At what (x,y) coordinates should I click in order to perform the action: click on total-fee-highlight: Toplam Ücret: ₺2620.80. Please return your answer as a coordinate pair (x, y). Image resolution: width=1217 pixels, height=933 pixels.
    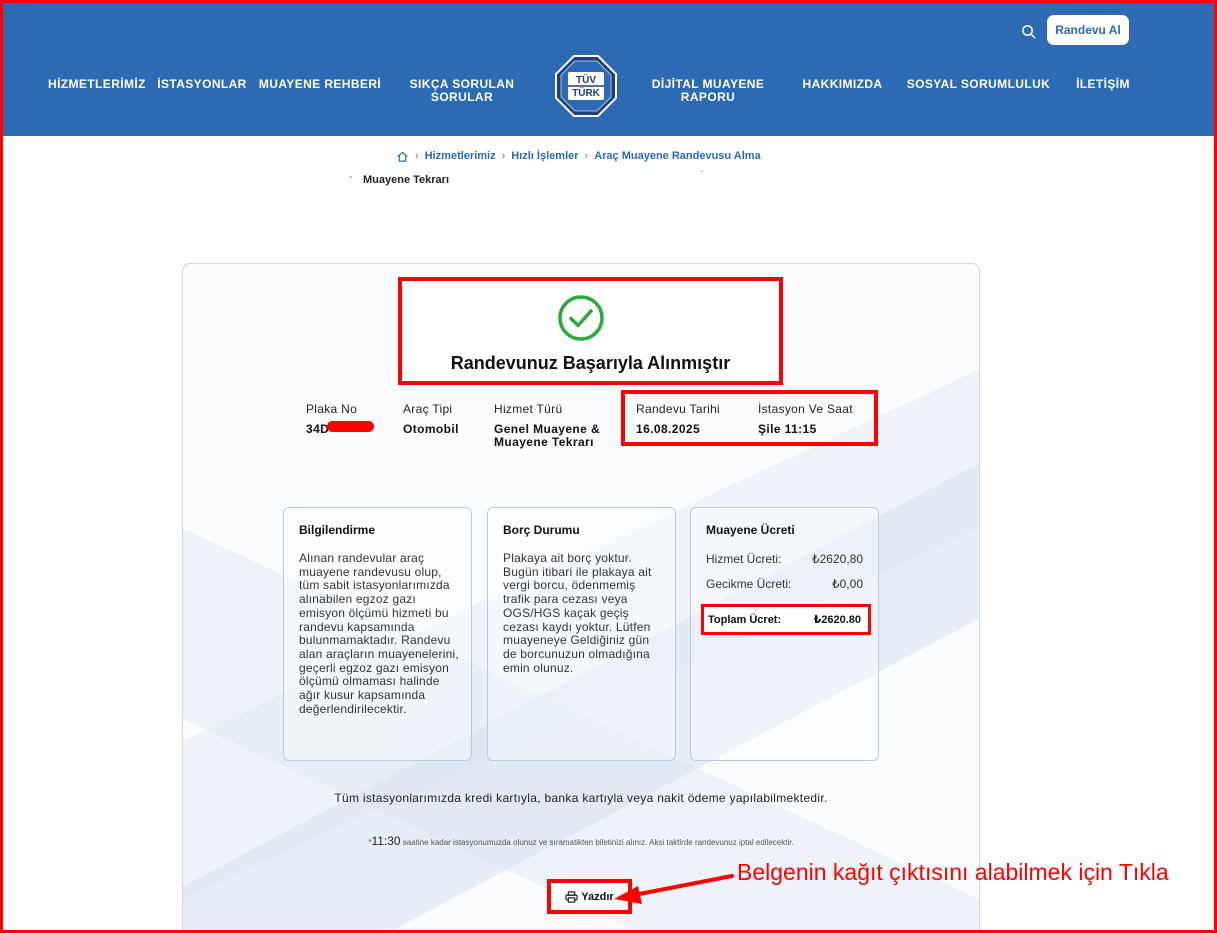
    Looking at the image, I should click on (786, 619).